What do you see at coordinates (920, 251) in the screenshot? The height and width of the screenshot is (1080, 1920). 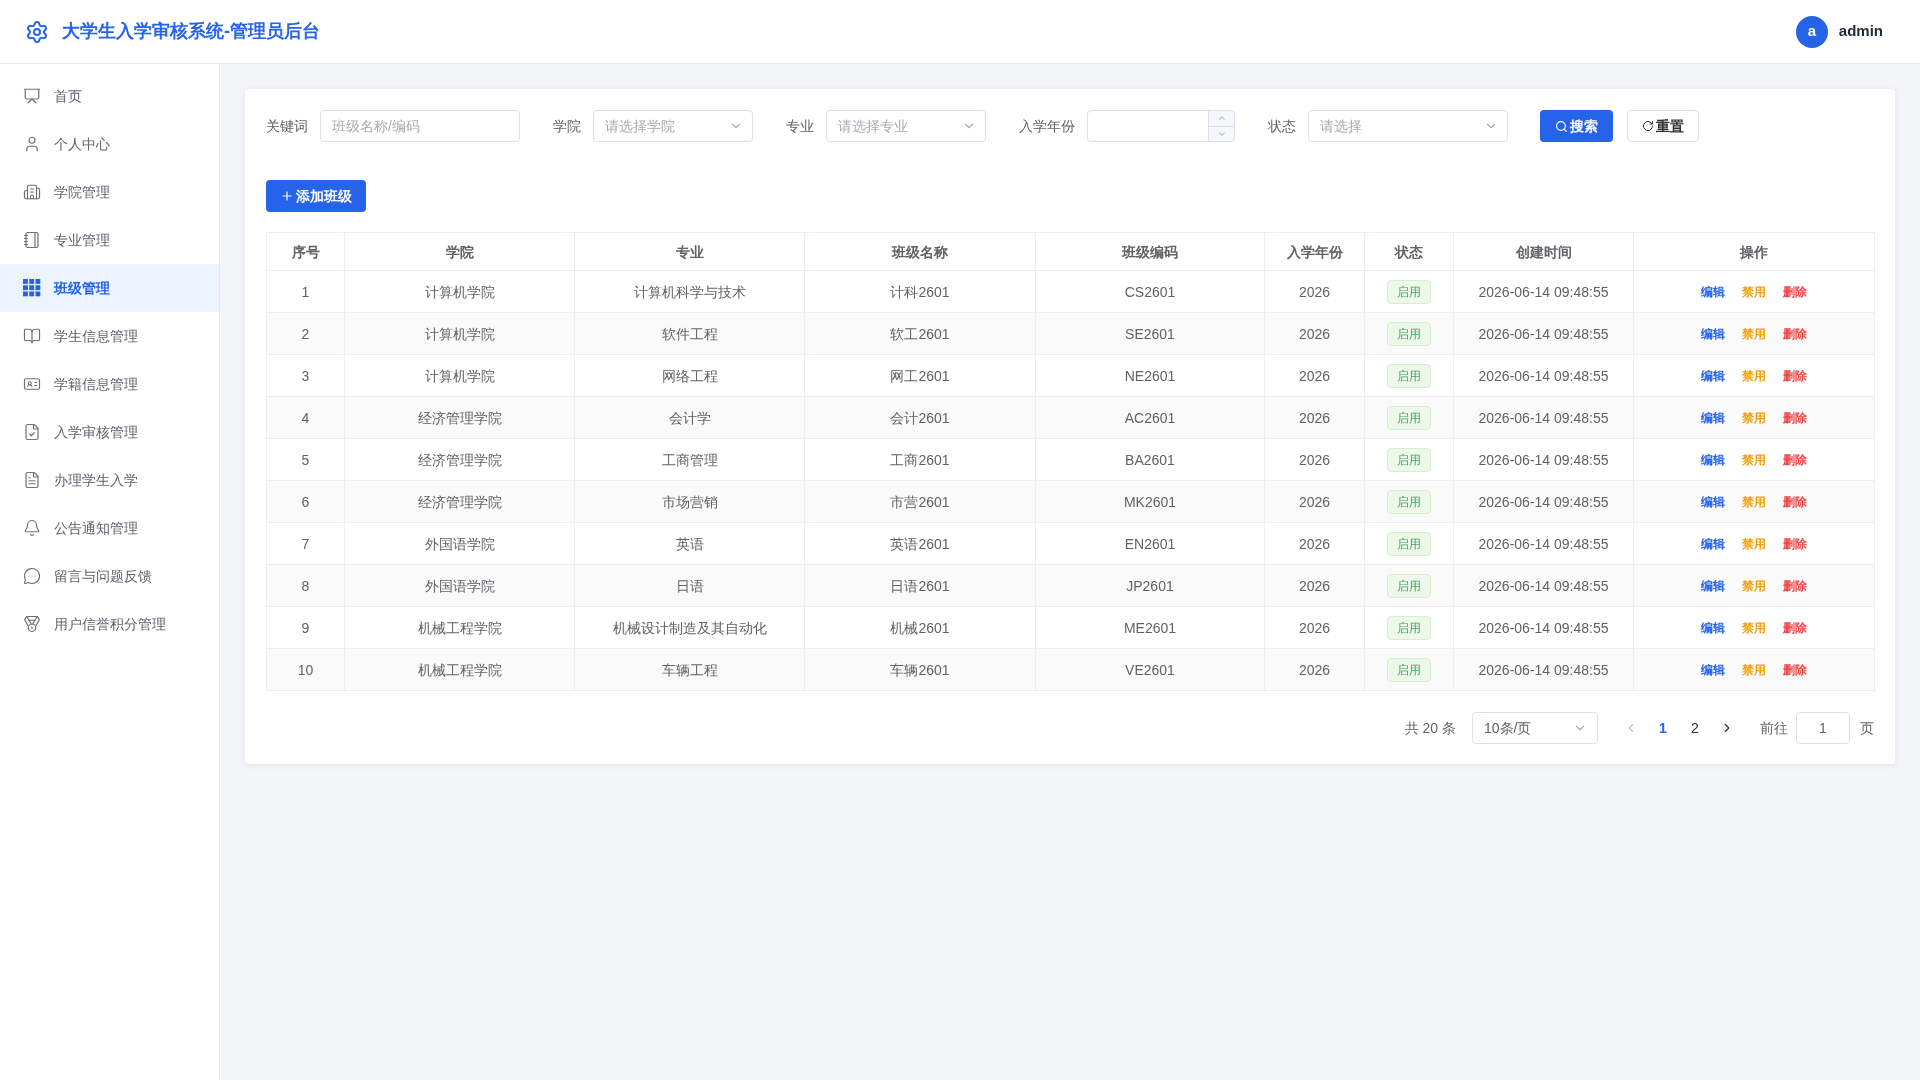 I see `column-header: 班级名称` at bounding box center [920, 251].